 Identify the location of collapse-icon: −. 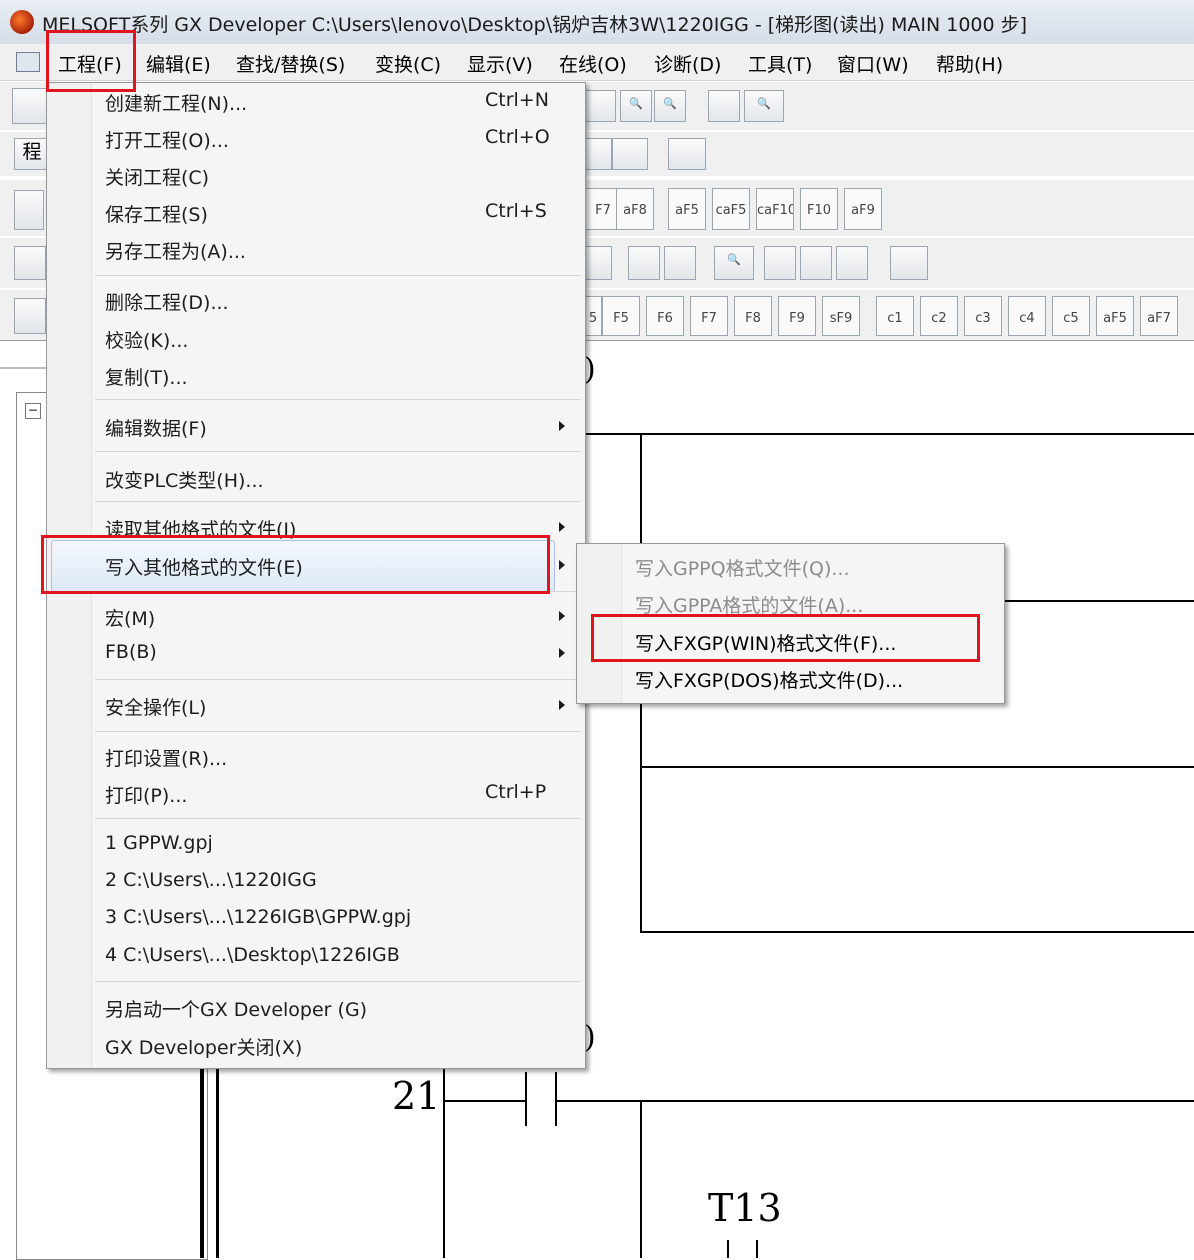
(33, 411).